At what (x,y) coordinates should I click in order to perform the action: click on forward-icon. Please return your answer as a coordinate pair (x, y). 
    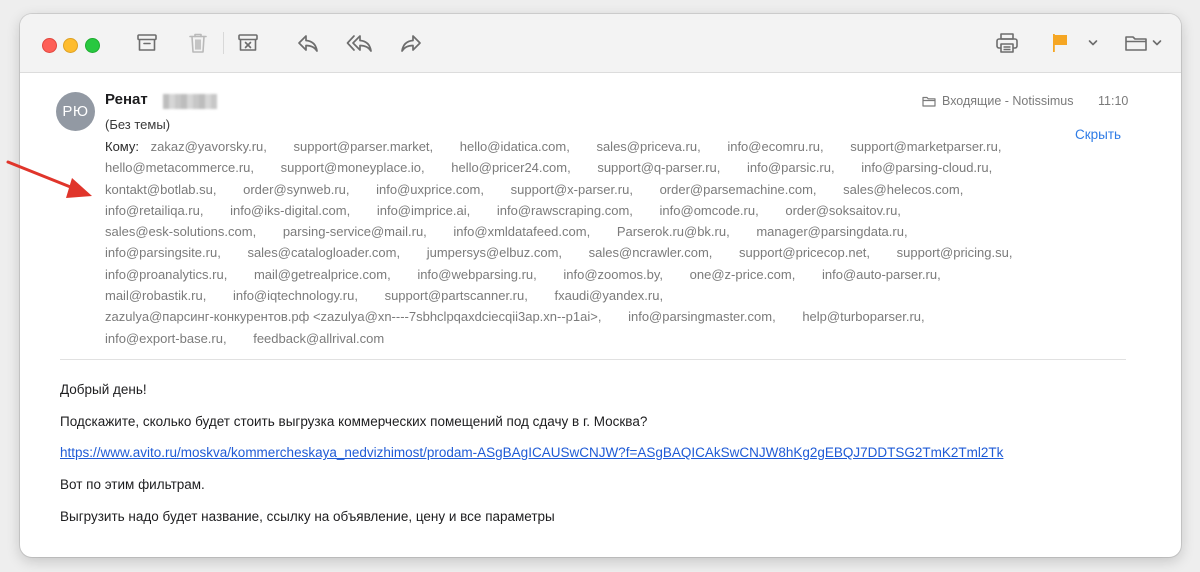
    Looking at the image, I should click on (411, 43).